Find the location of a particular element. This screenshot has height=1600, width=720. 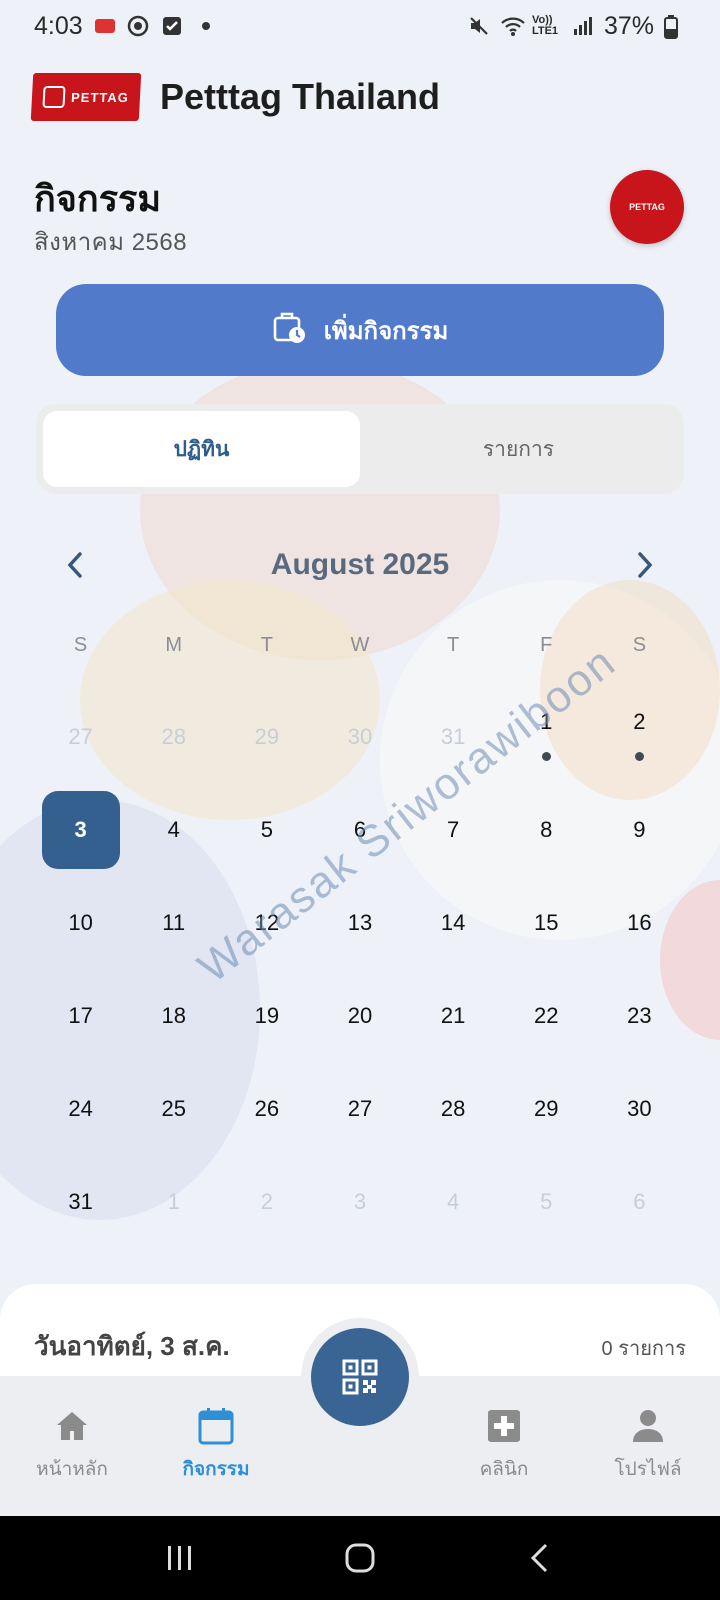

calendar-day: 6 is located at coordinates (639, 1201).